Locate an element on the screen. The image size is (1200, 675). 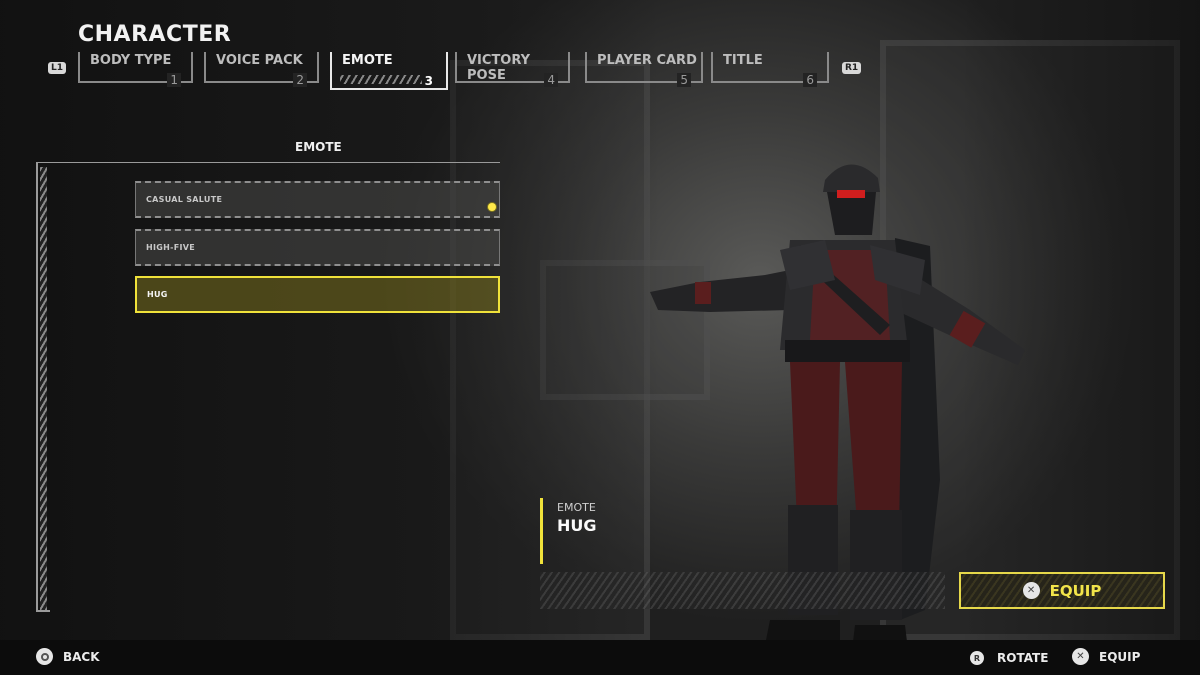
back-label: BACK is located at coordinates (81, 656).